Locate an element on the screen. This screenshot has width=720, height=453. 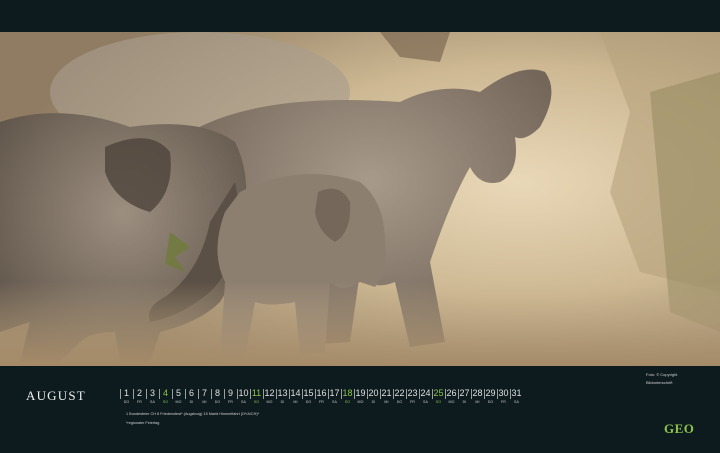
credit-copyright: Foto: © Copyright is located at coordinates (662, 374).